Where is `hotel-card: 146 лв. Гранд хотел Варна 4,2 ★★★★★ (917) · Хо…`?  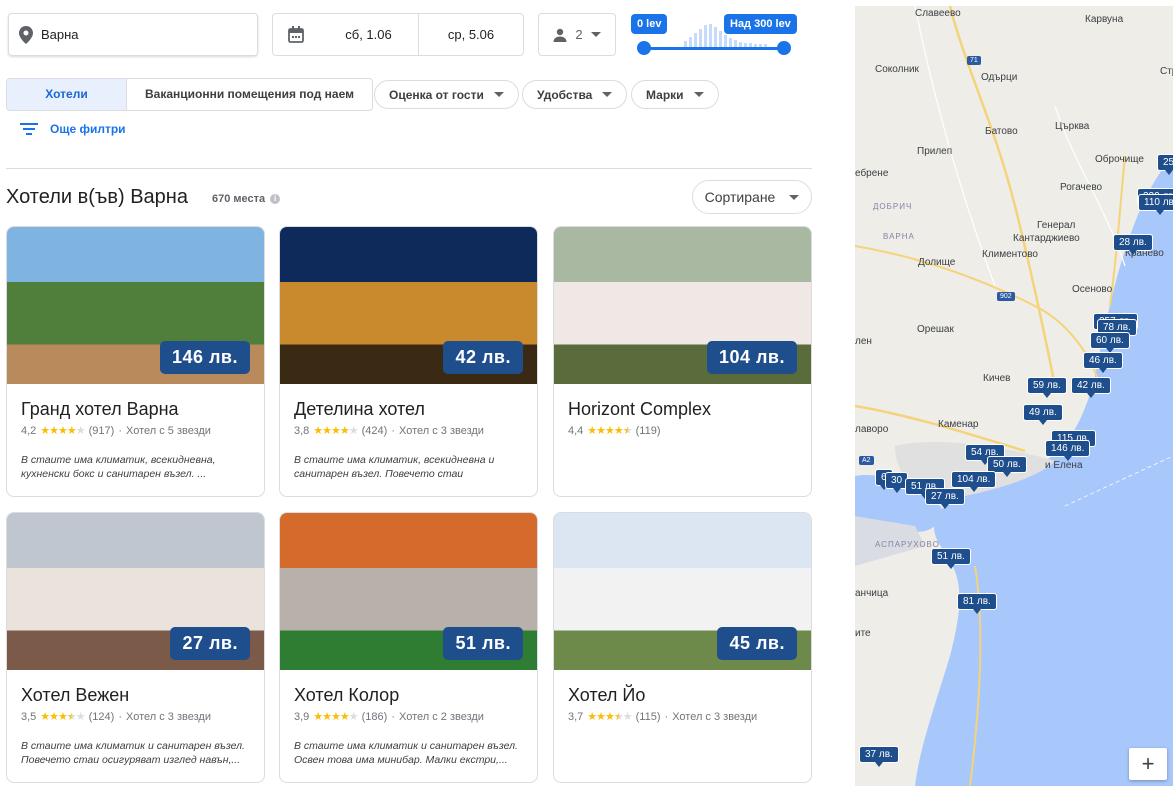 hotel-card: 146 лв. Гранд хотел Варна 4,2 ★★★★★ (917) · Хо… is located at coordinates (135, 361).